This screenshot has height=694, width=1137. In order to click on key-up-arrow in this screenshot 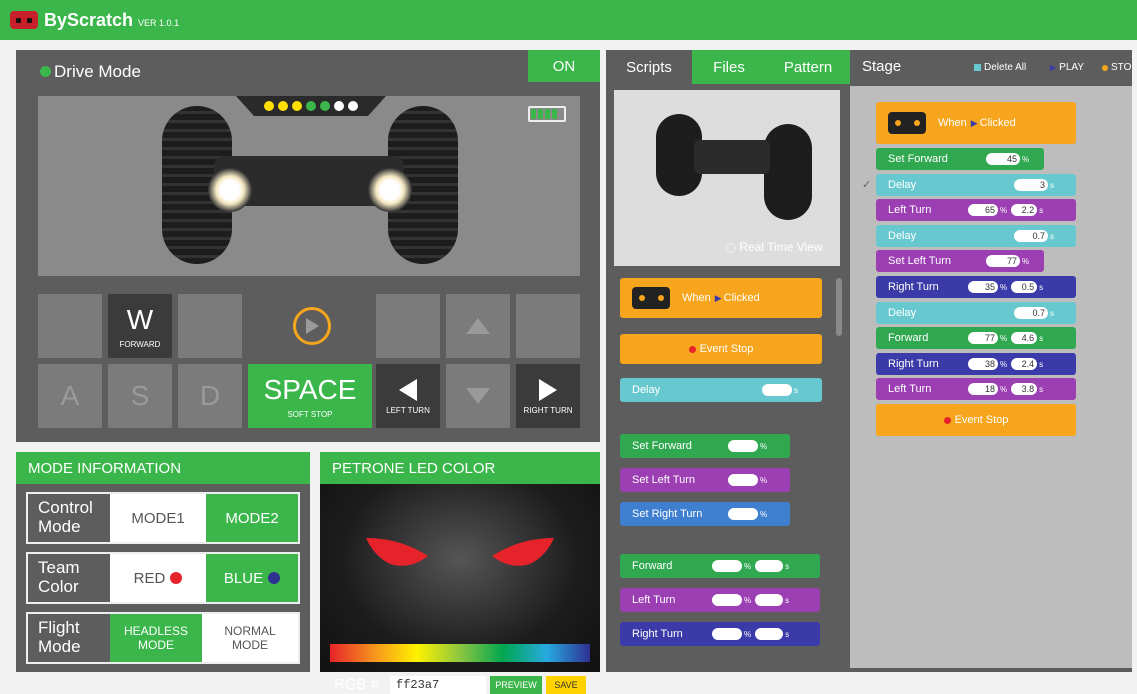, I will do `click(478, 326)`.